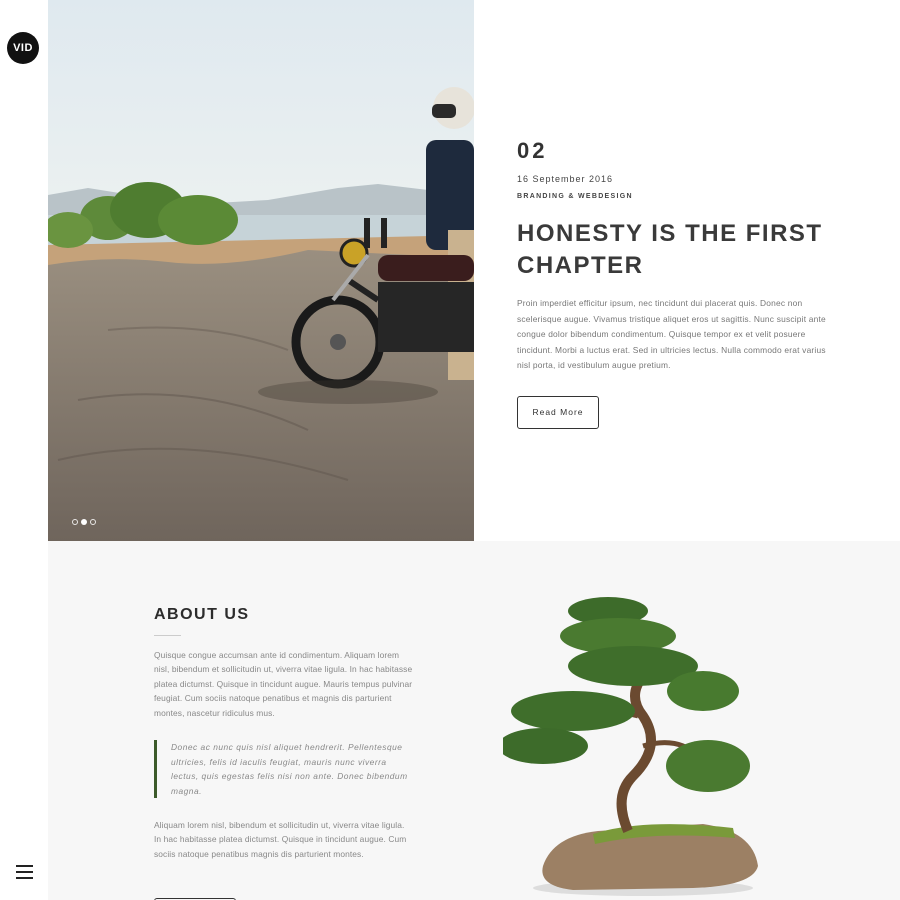 This screenshot has height=900, width=900. I want to click on hamburger-icon, so click(24, 872).